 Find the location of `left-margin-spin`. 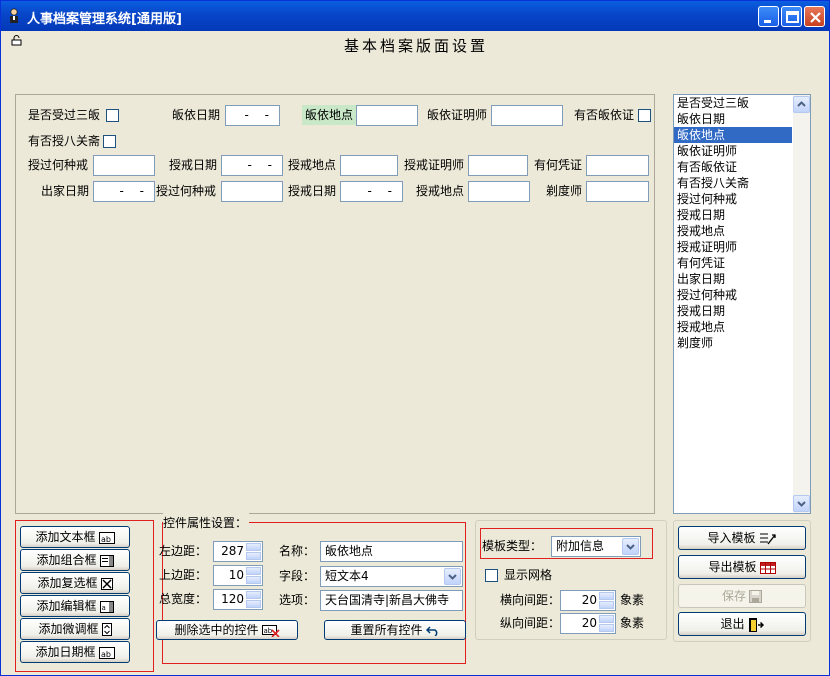

left-margin-spin is located at coordinates (253, 551).